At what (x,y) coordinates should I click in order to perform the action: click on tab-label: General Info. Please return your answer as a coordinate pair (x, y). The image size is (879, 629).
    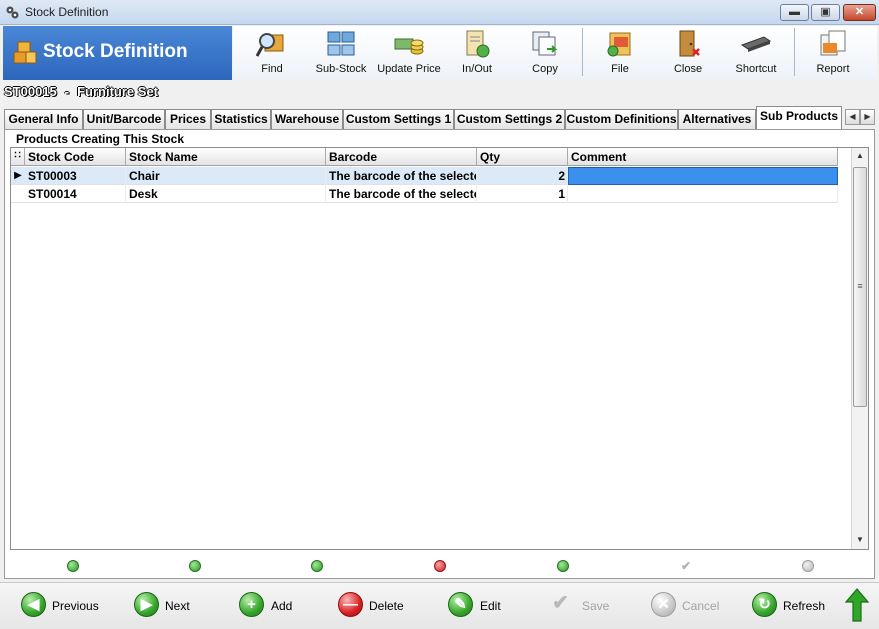
    Looking at the image, I should click on (43, 119).